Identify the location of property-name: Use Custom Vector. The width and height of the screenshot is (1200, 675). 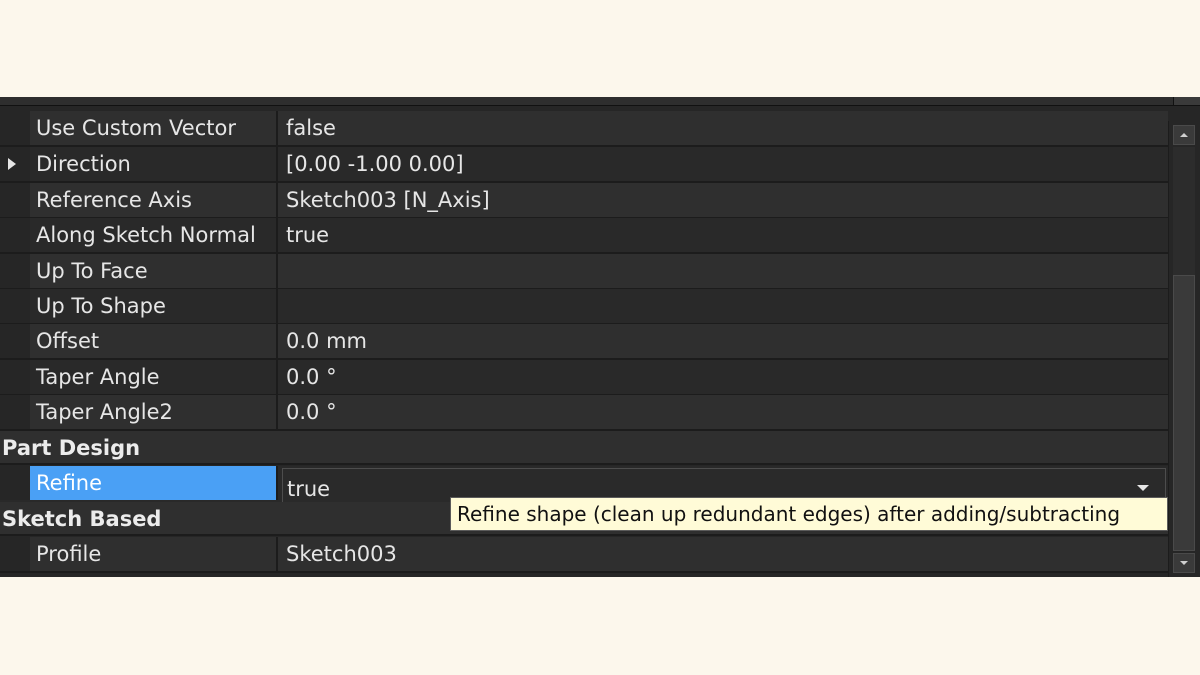
(154, 128).